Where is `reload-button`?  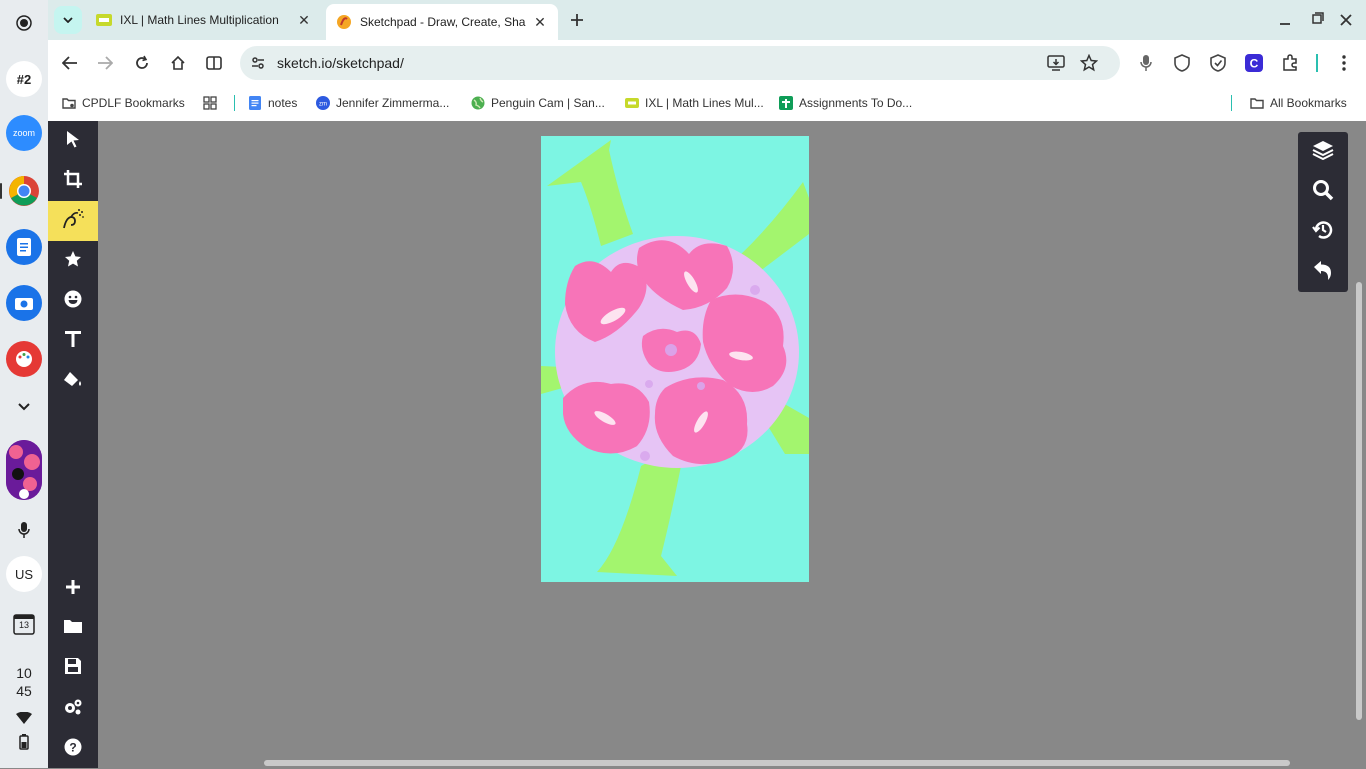 reload-button is located at coordinates (142, 63).